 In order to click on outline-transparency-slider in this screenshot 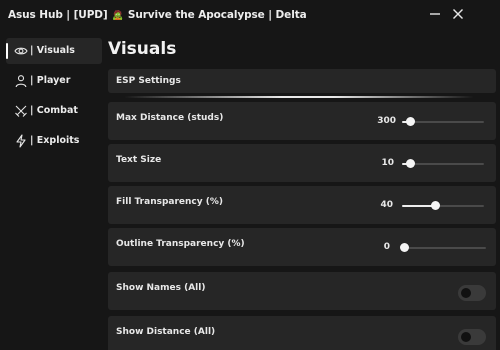, I will do `click(443, 247)`.